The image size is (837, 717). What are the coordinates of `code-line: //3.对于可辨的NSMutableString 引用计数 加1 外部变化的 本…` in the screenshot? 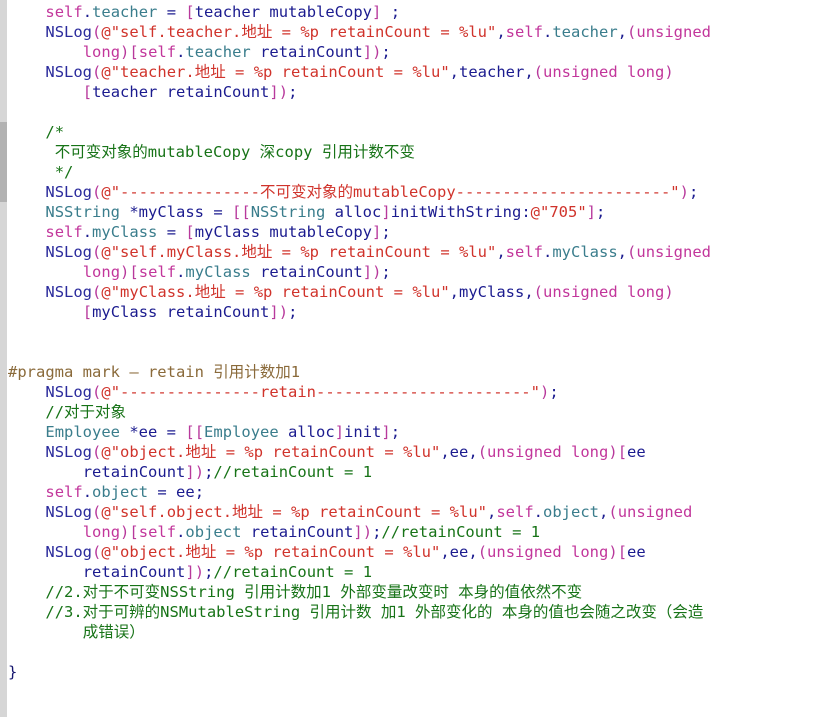 It's located at (418, 612).